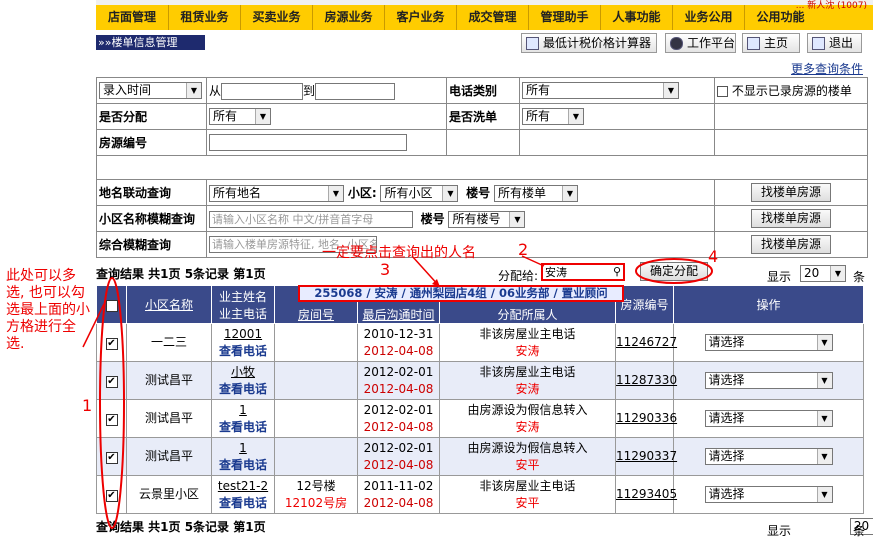 The image size is (873, 543). Describe the element at coordinates (674, 271) in the screenshot. I see `annotation-confirm-ellipse` at that location.